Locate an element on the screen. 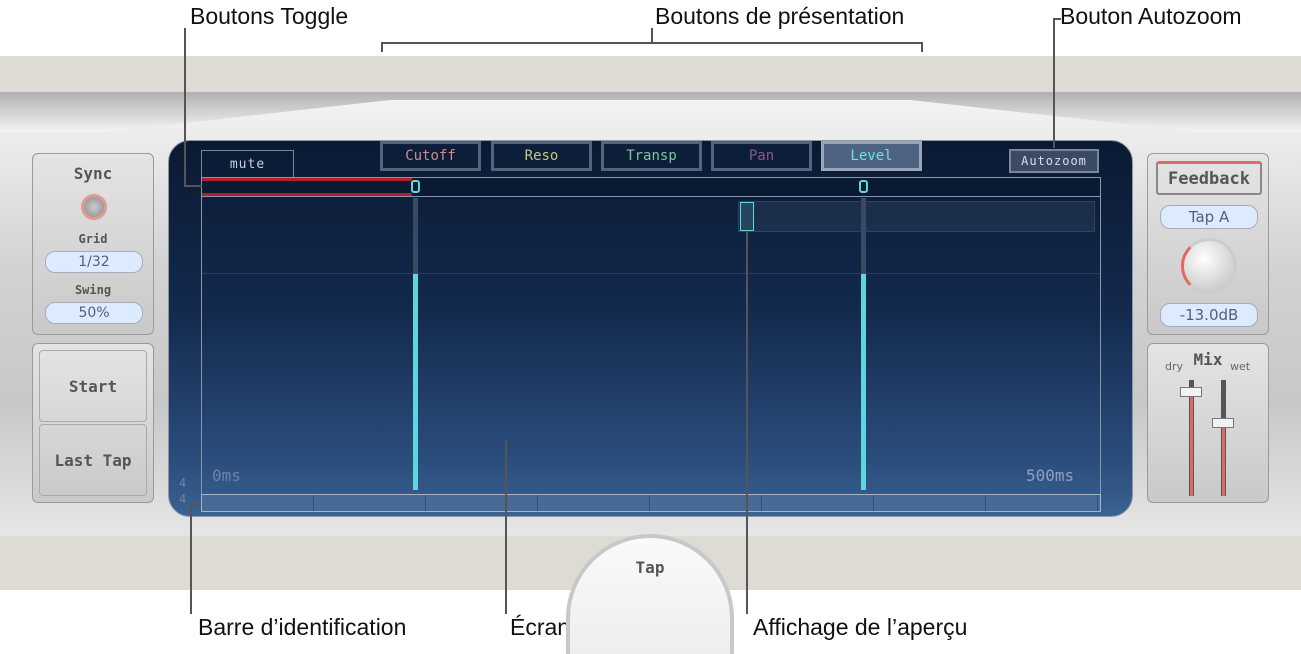  mix-panel: Mix dry wet is located at coordinates (1208, 423).